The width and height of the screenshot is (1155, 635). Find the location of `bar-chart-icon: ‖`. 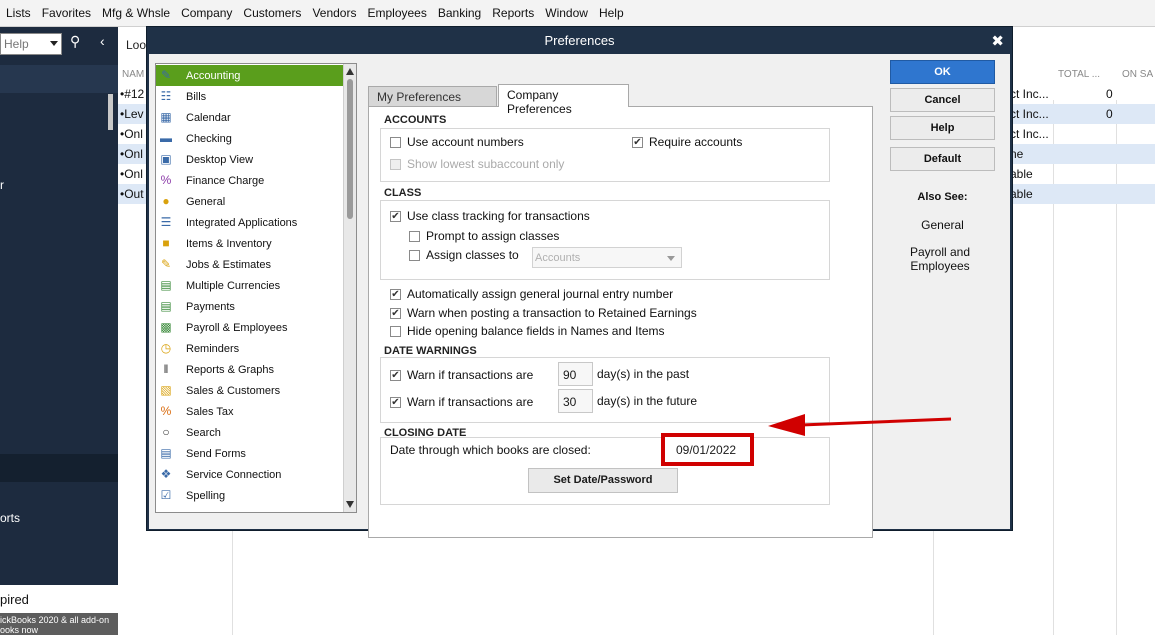

bar-chart-icon: ‖ is located at coordinates (166, 369).